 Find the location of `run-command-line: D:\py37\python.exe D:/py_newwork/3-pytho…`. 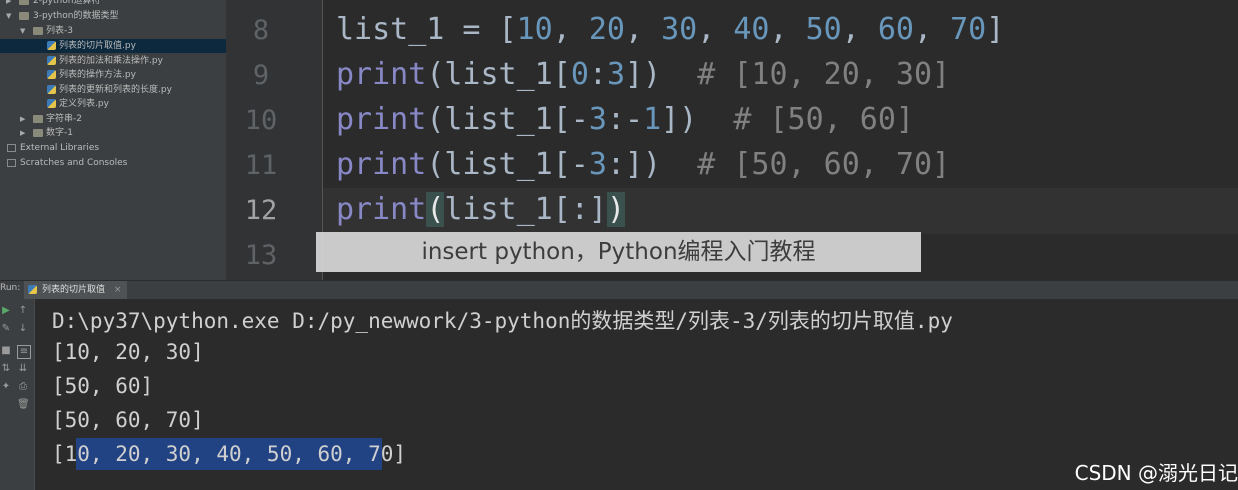

run-command-line: D:\py37\python.exe D:/py_newwork/3-pytho… is located at coordinates (502, 320).